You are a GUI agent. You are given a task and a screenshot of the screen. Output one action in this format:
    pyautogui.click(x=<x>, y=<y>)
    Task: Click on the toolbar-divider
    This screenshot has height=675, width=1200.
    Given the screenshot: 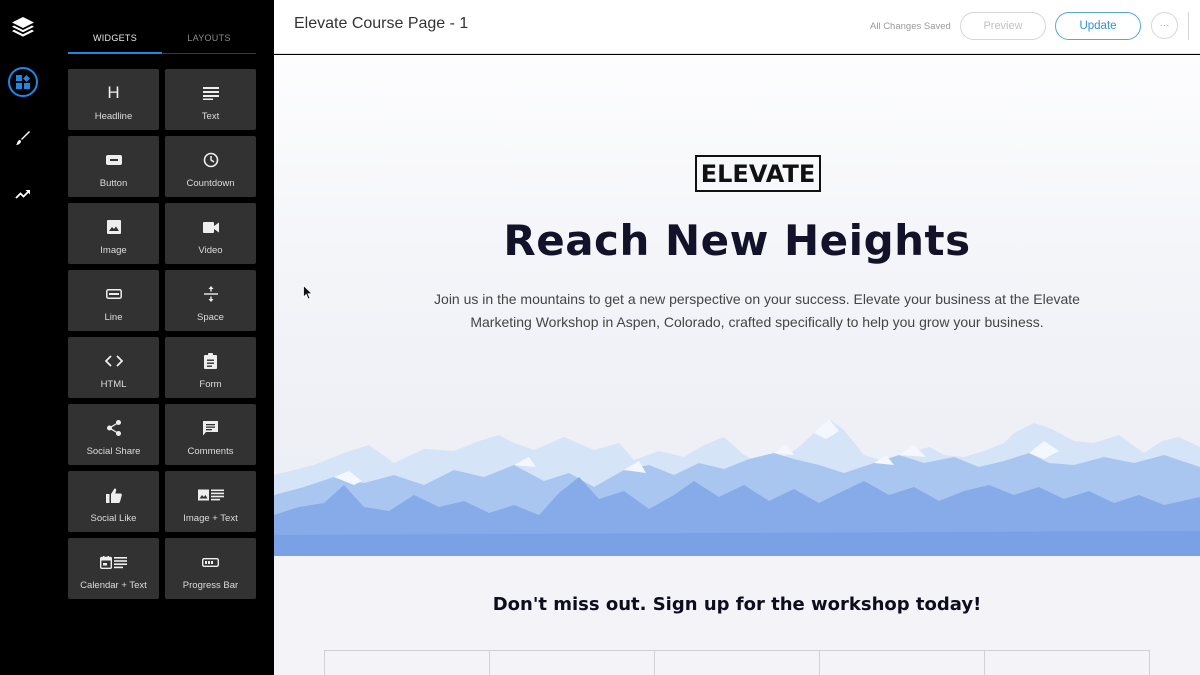 What is the action you would take?
    pyautogui.click(x=1188, y=26)
    